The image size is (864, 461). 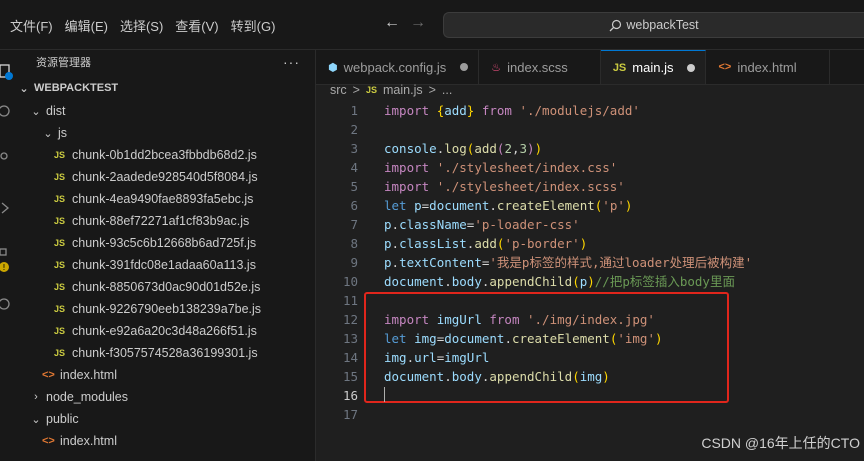 I want to click on breadcrumb-item: src, so click(x=338, y=90).